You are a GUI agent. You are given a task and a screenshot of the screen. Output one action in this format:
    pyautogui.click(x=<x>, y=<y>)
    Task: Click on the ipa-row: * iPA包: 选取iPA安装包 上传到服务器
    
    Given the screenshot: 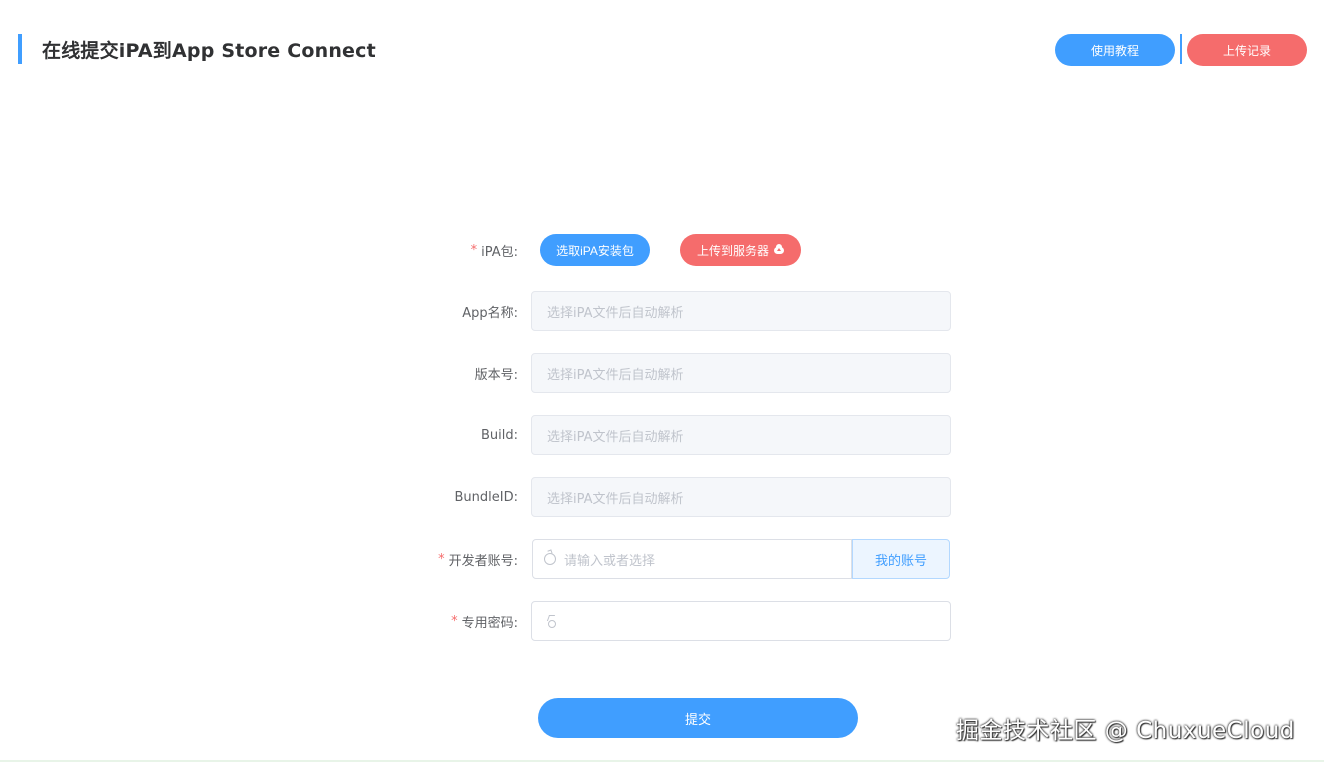 What is the action you would take?
    pyautogui.click(x=662, y=254)
    